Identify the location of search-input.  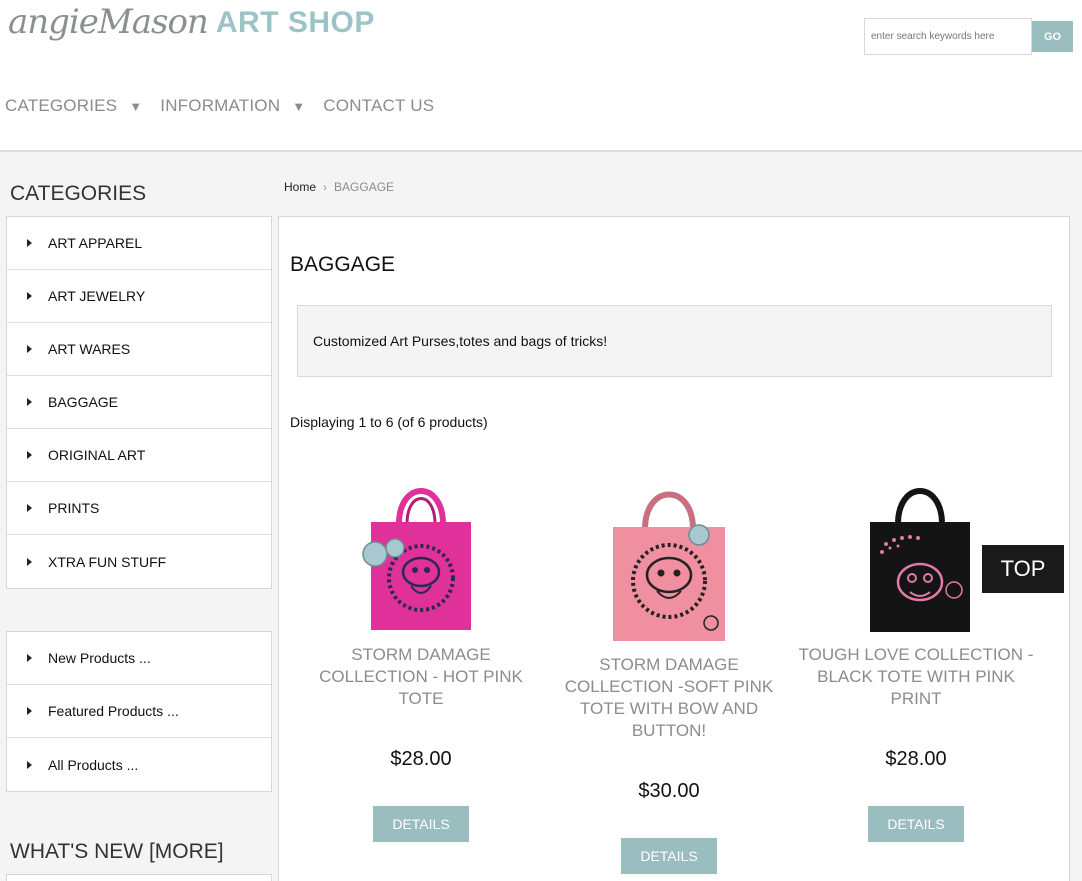
(948, 36).